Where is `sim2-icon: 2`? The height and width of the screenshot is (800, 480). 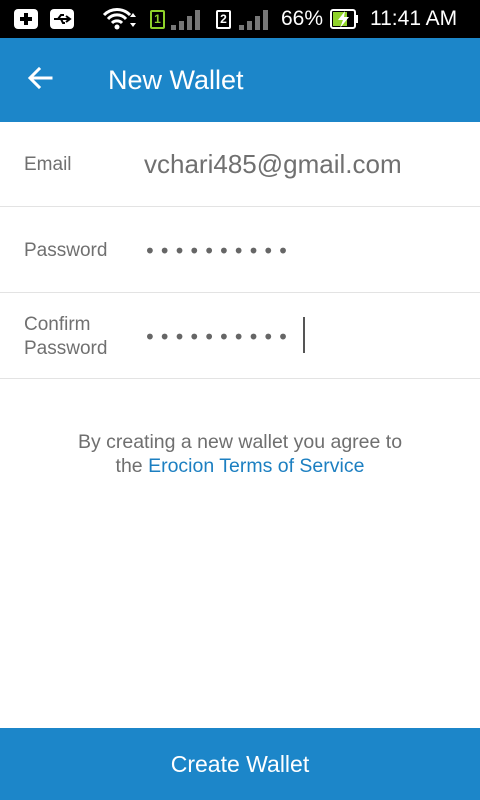 sim2-icon: 2 is located at coordinates (223, 19).